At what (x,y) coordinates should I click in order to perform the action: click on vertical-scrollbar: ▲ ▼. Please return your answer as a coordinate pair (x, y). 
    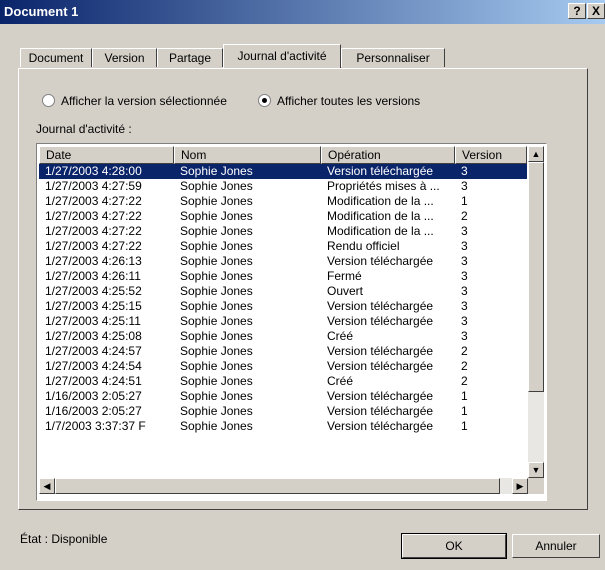
    Looking at the image, I should click on (536, 312).